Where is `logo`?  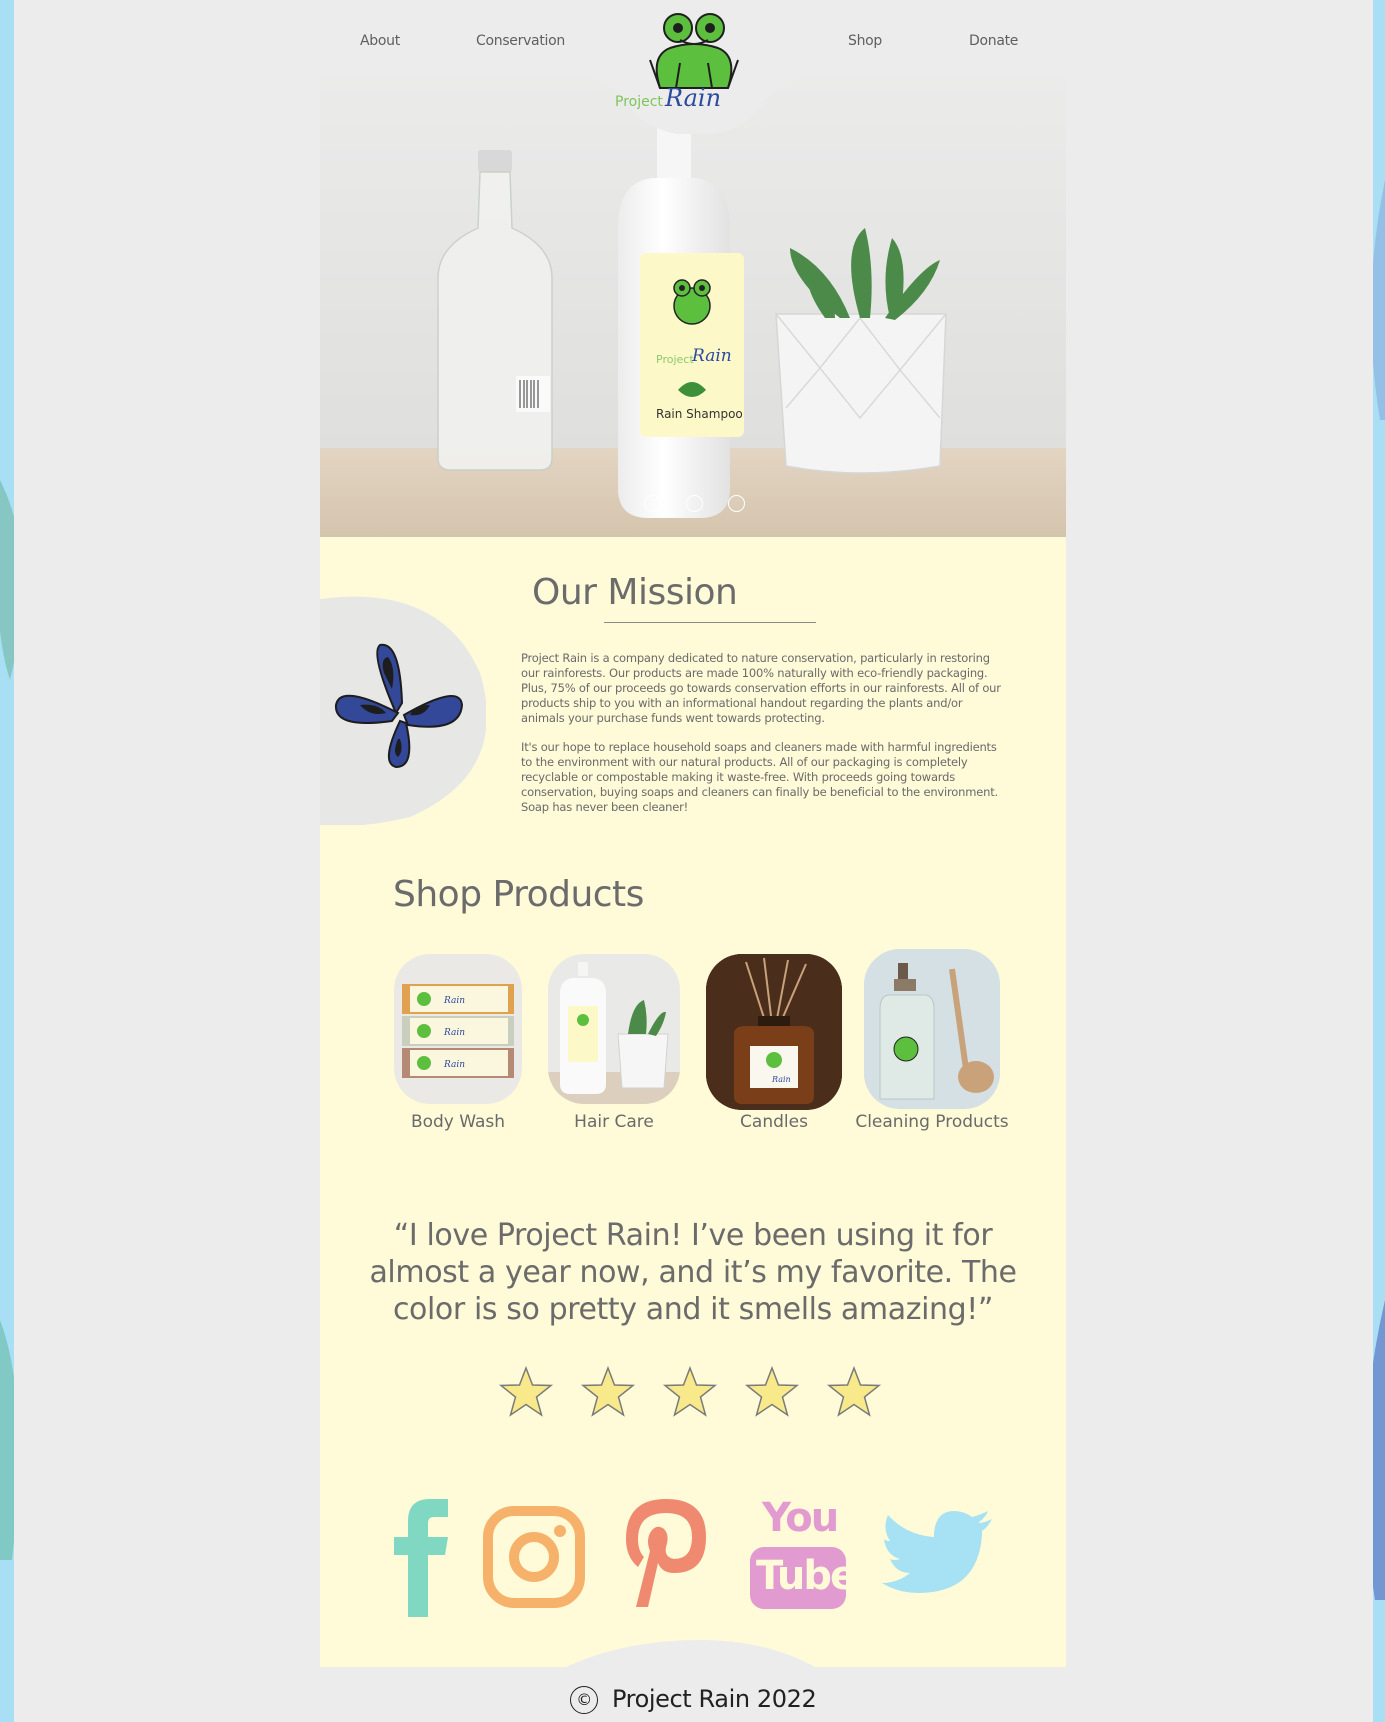 logo is located at coordinates (695, 71).